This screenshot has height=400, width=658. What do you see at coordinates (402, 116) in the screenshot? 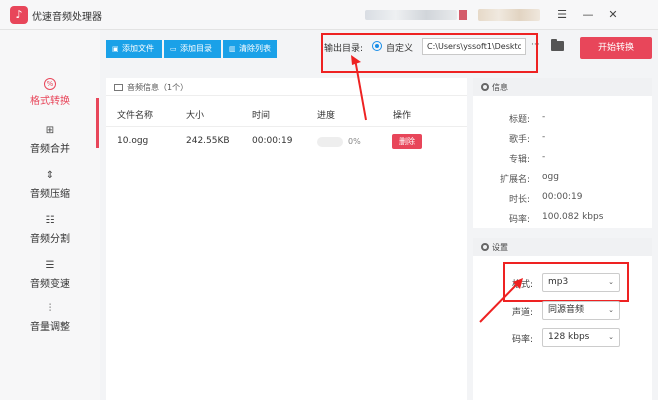
I see `column-header-action: 操作` at bounding box center [402, 116].